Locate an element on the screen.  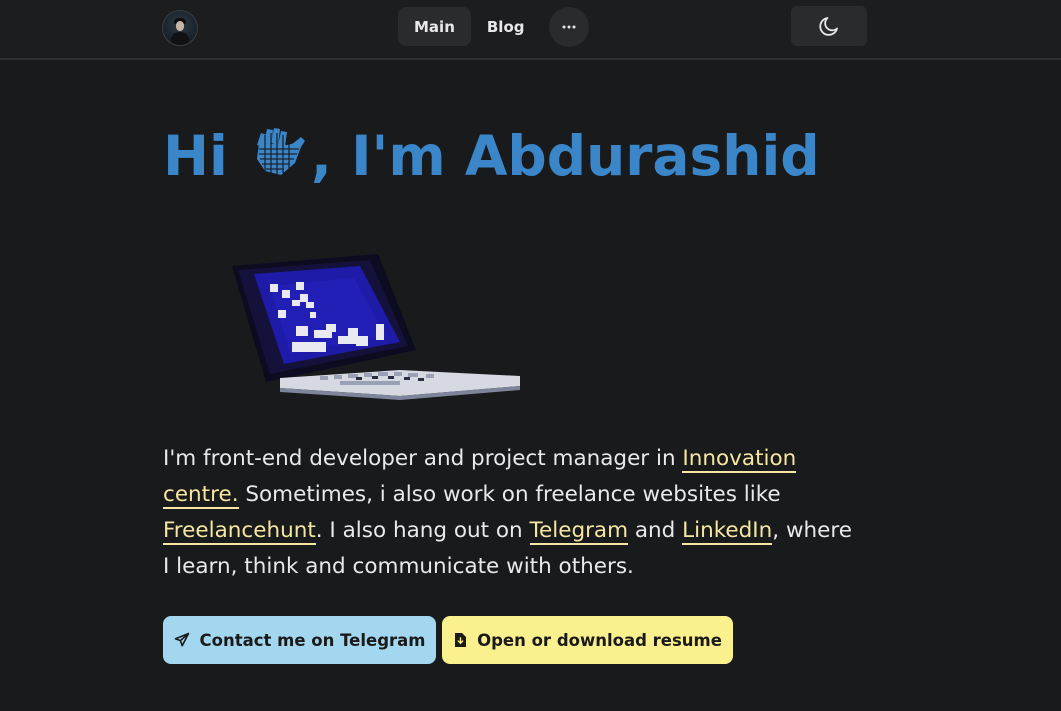
theme-toggle-button is located at coordinates (829, 26).